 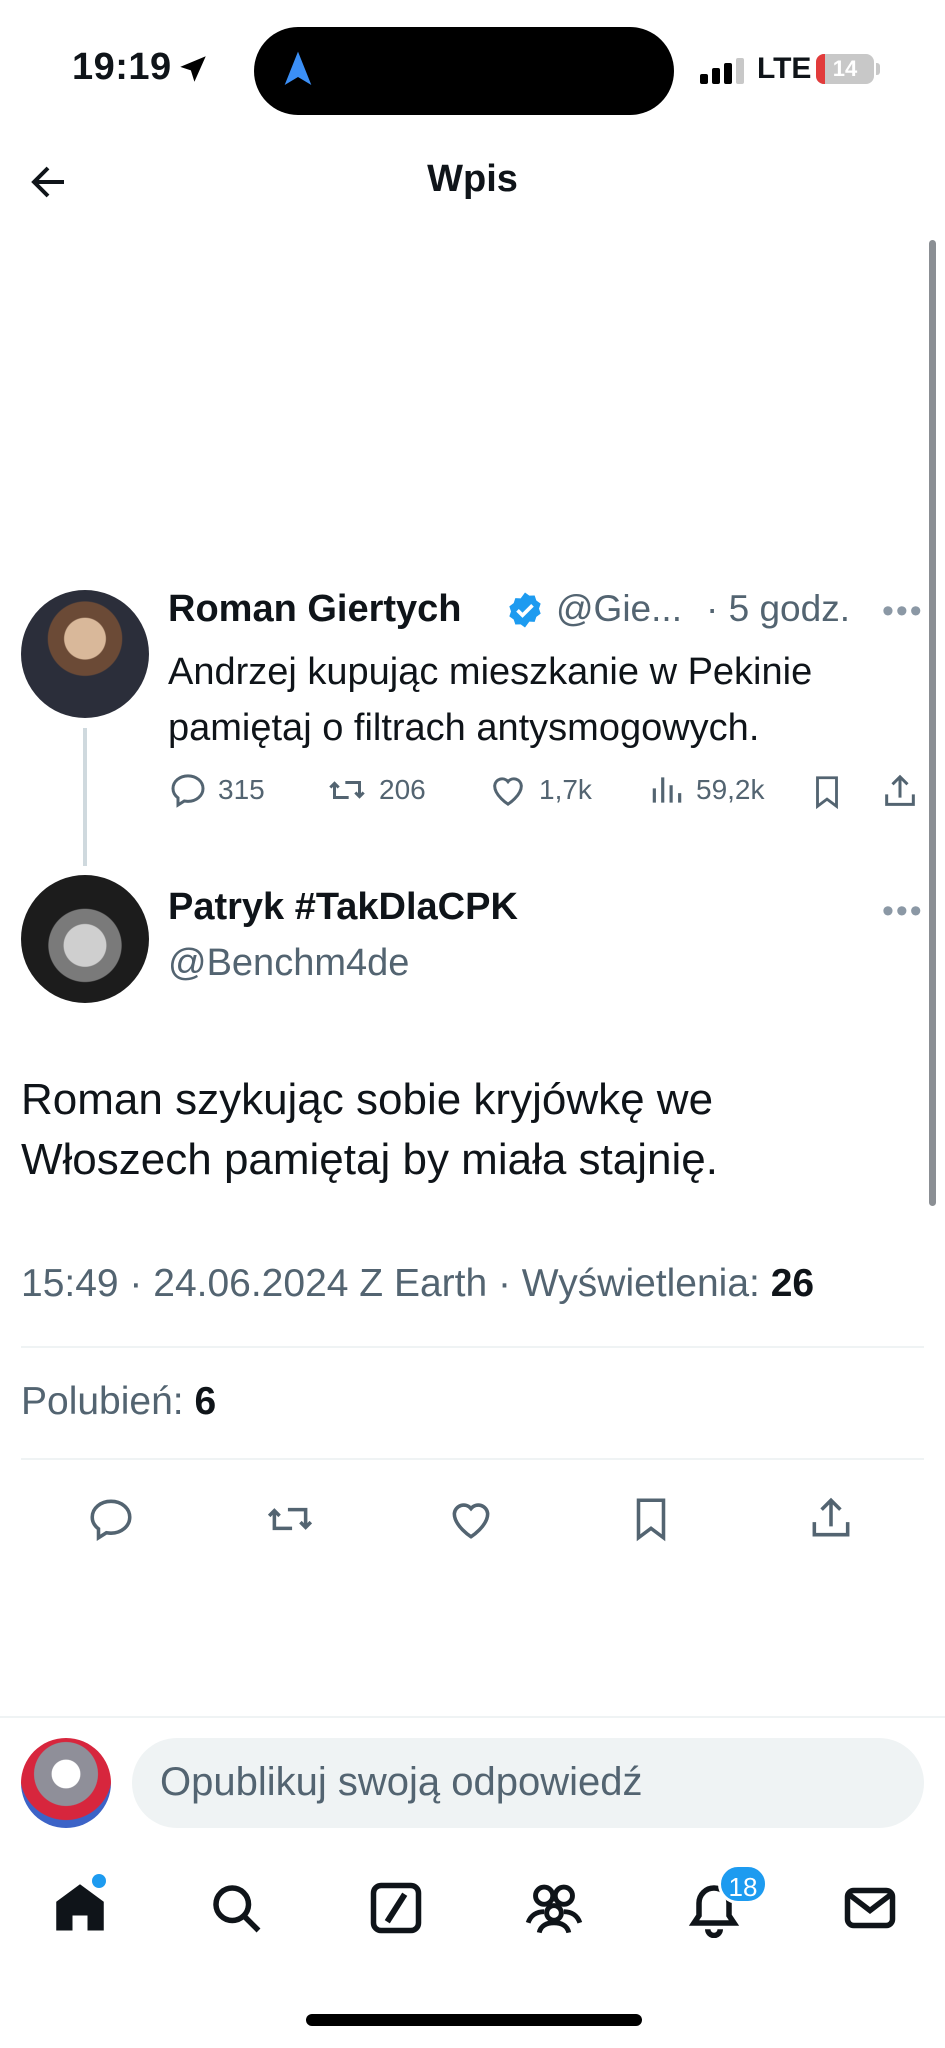 I want to click on like-count: 1,7k, so click(x=565, y=789).